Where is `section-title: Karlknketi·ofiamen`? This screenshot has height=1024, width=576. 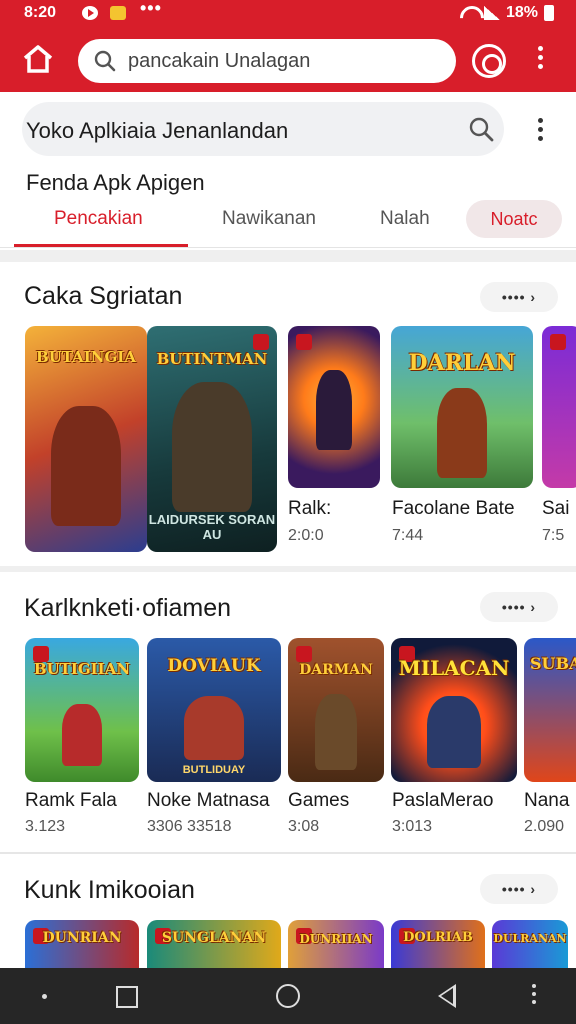 section-title: Karlknketi·ofiamen is located at coordinates (128, 608).